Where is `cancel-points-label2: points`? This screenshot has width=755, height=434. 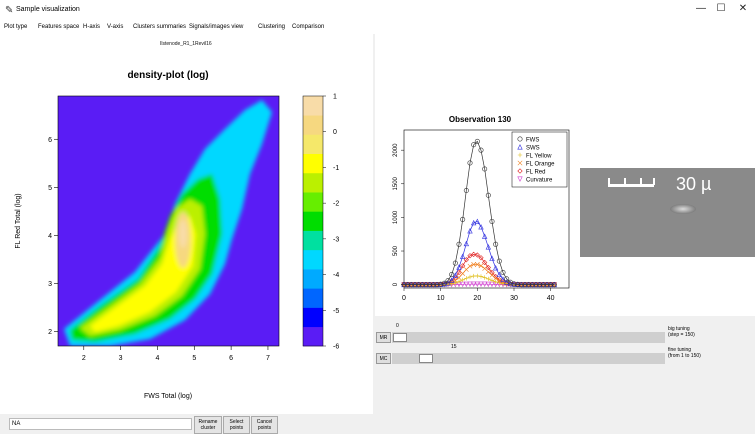
cancel-points-label2: points is located at coordinates (264, 428).